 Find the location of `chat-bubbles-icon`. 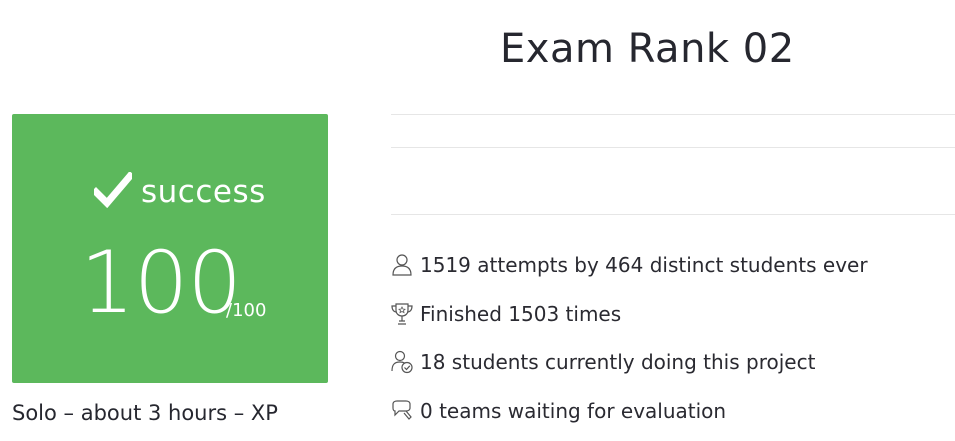

chat-bubbles-icon is located at coordinates (402, 410).